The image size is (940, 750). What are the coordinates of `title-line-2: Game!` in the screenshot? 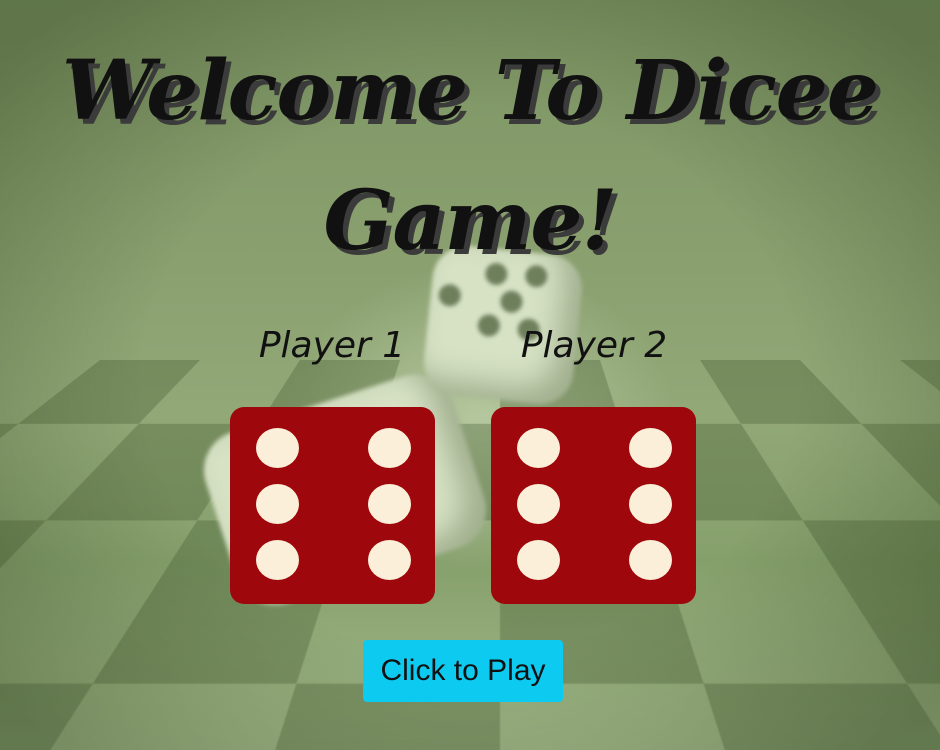 It's located at (470, 221).